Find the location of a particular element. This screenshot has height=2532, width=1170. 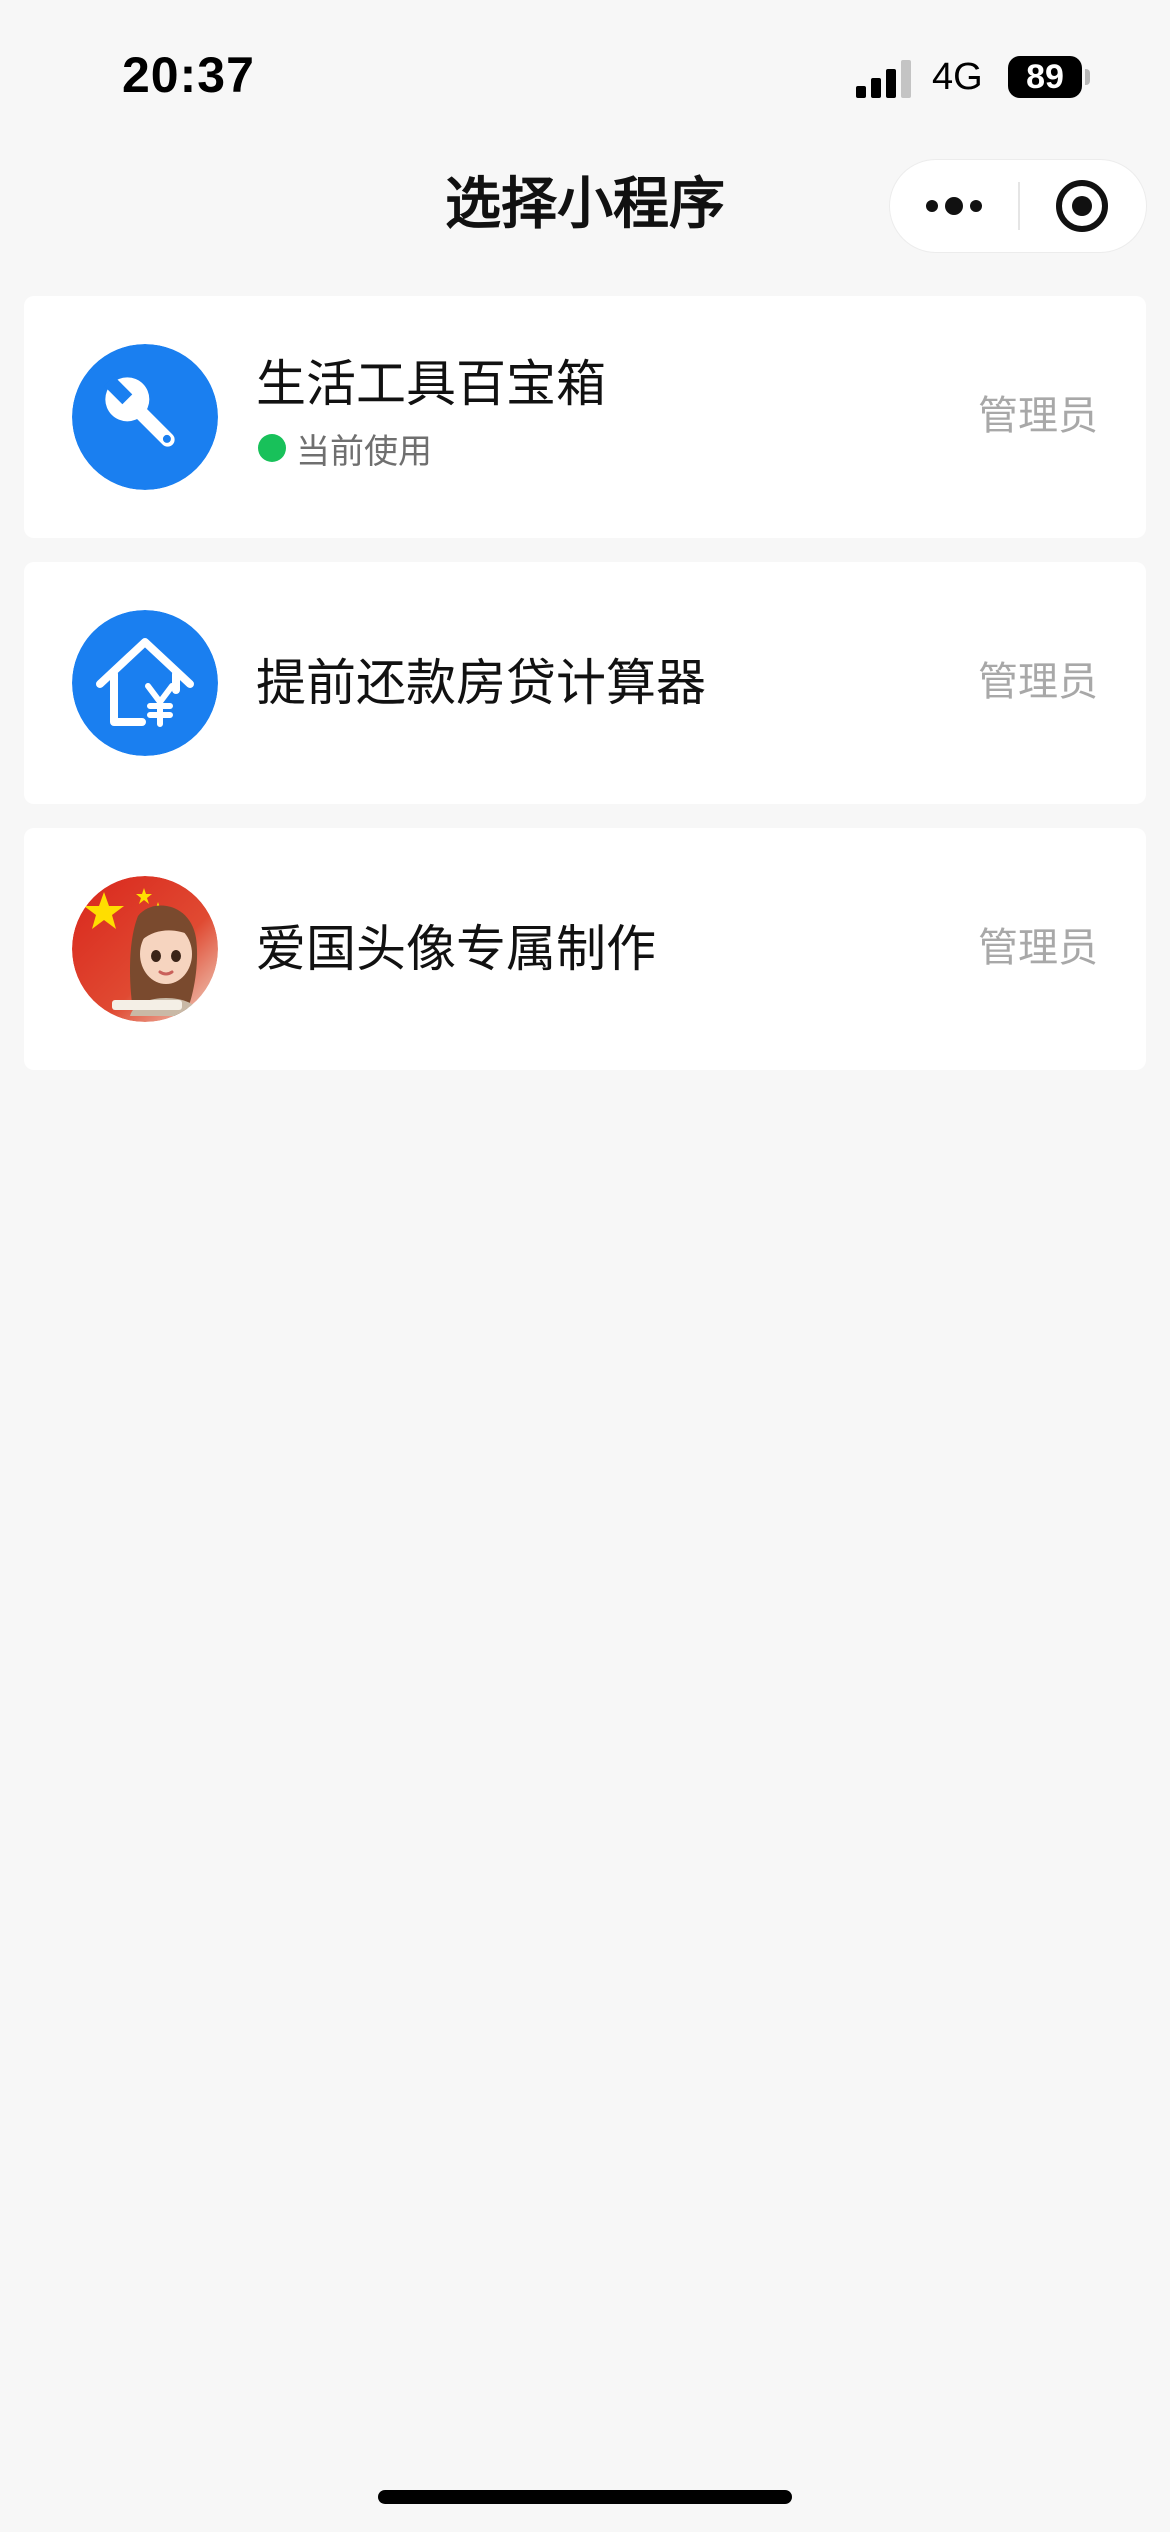

status-dot-icon is located at coordinates (272, 448).